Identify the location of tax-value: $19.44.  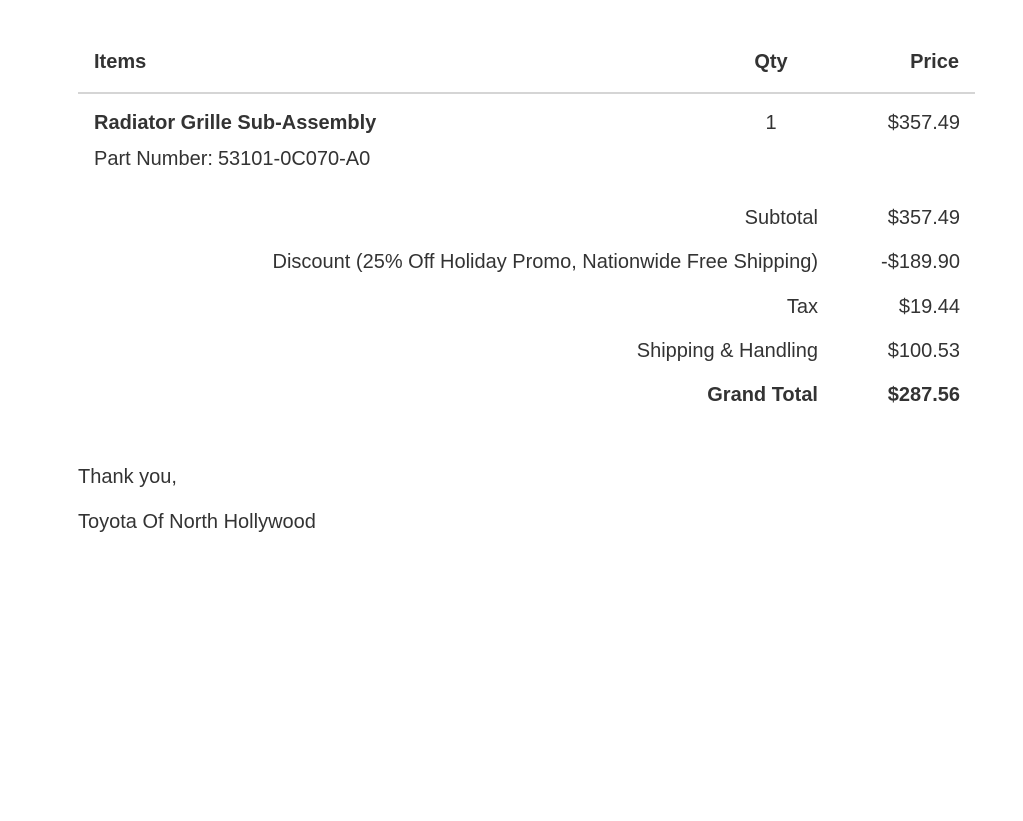
(929, 307).